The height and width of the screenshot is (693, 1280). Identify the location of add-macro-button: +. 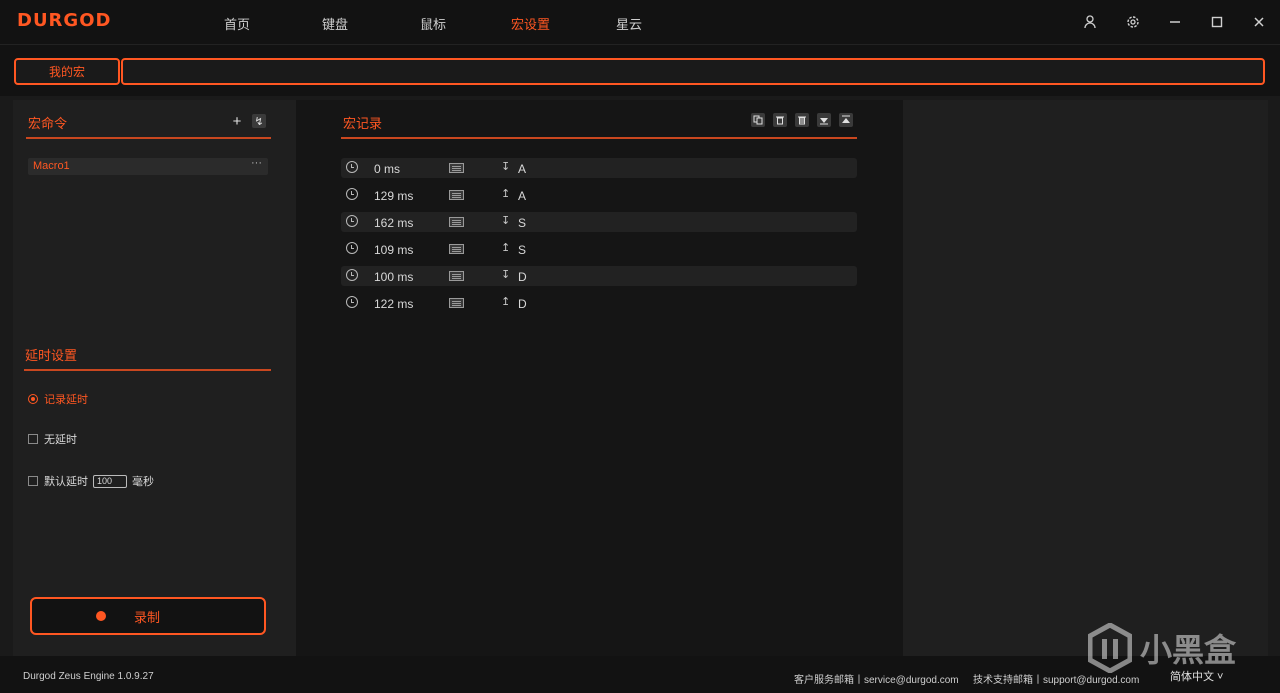
(237, 121).